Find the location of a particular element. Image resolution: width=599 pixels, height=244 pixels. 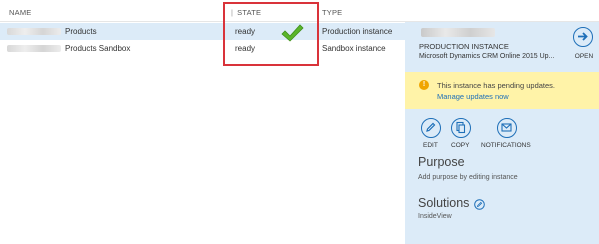

notifications-label: NOTIFICATIONS is located at coordinates (506, 145).